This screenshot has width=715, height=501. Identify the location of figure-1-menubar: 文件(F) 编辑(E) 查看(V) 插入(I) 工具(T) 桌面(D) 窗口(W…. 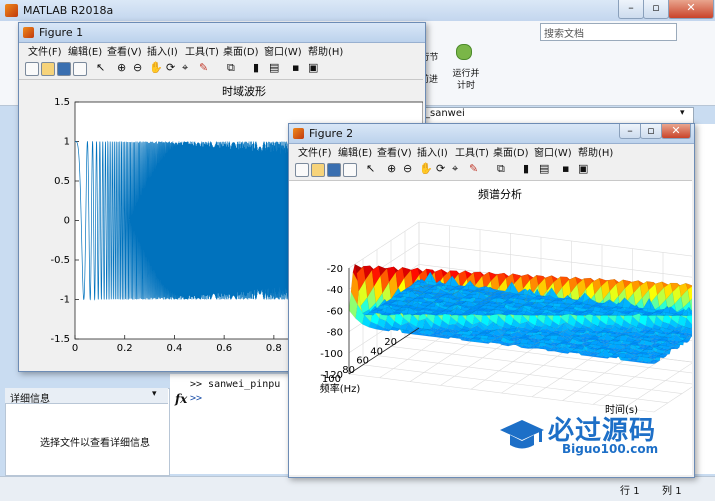
(221, 51).